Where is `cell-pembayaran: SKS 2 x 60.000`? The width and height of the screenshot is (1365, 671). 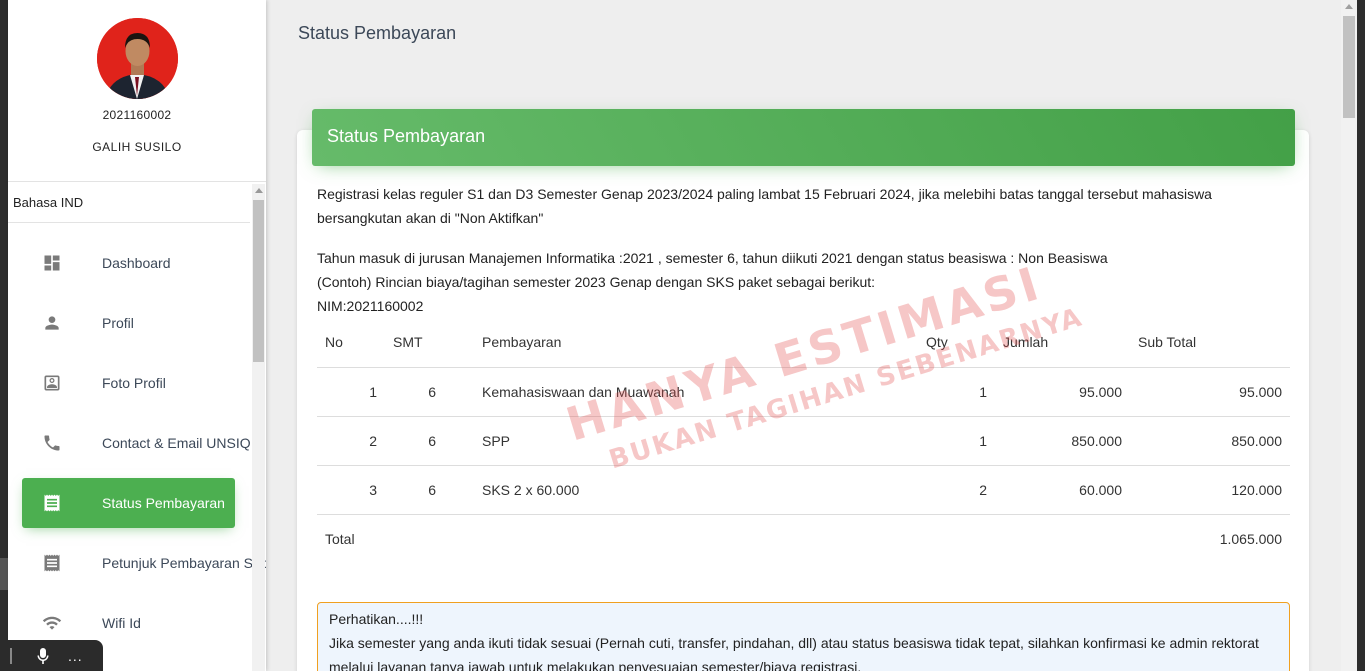 cell-pembayaran: SKS 2 x 60.000 is located at coordinates (696, 490).